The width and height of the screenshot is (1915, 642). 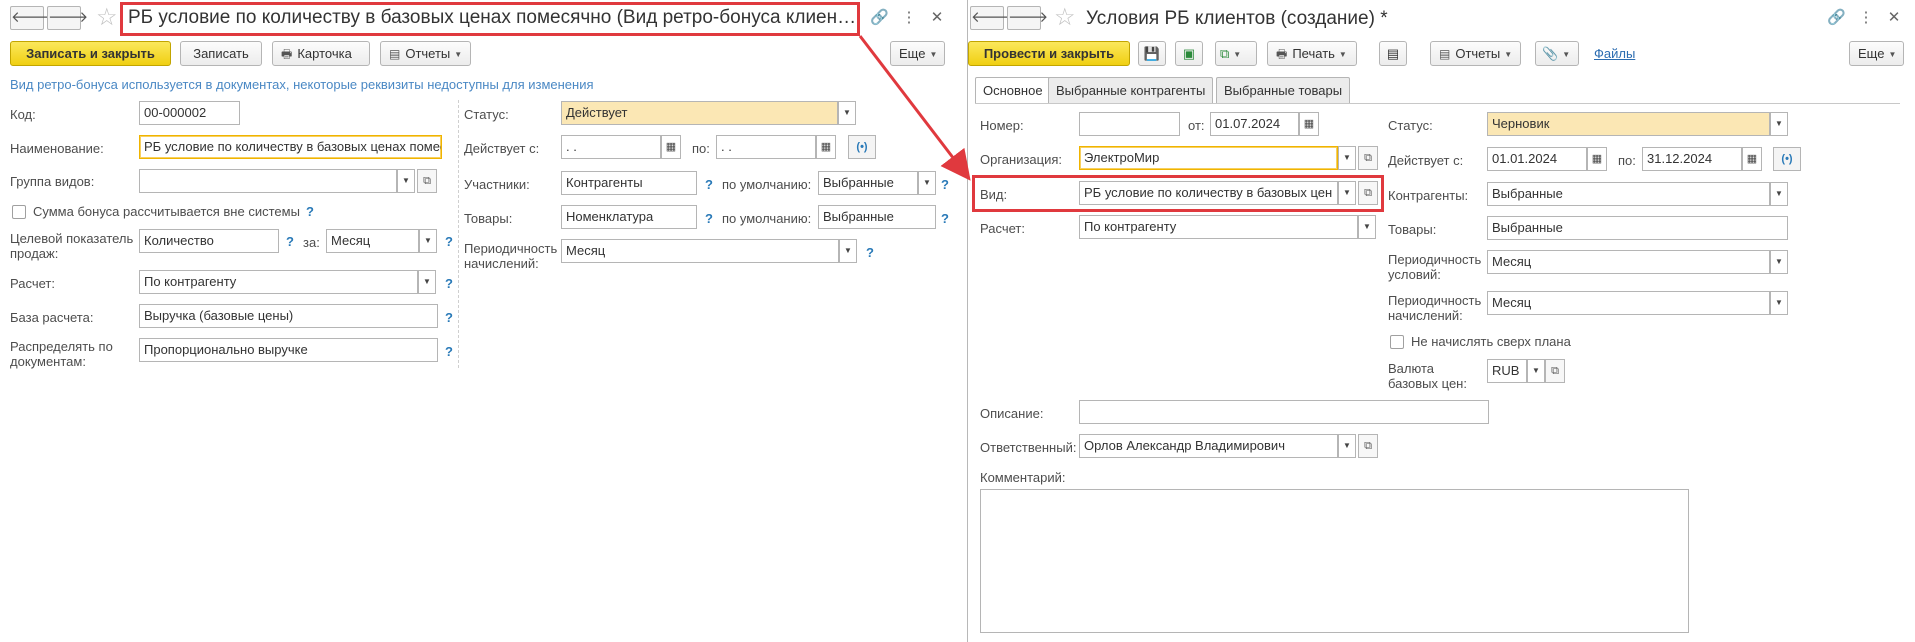 What do you see at coordinates (427, 181) in the screenshot?
I see `group-open-icon: ⧉` at bounding box center [427, 181].